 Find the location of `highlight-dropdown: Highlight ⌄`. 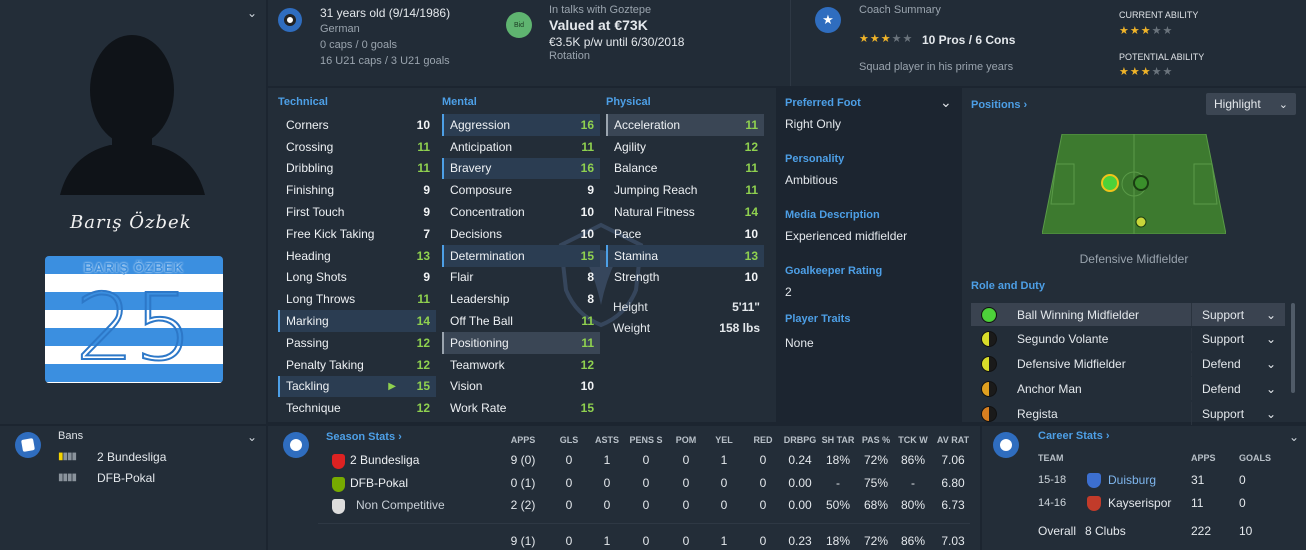

highlight-dropdown: Highlight ⌄ is located at coordinates (1251, 104).